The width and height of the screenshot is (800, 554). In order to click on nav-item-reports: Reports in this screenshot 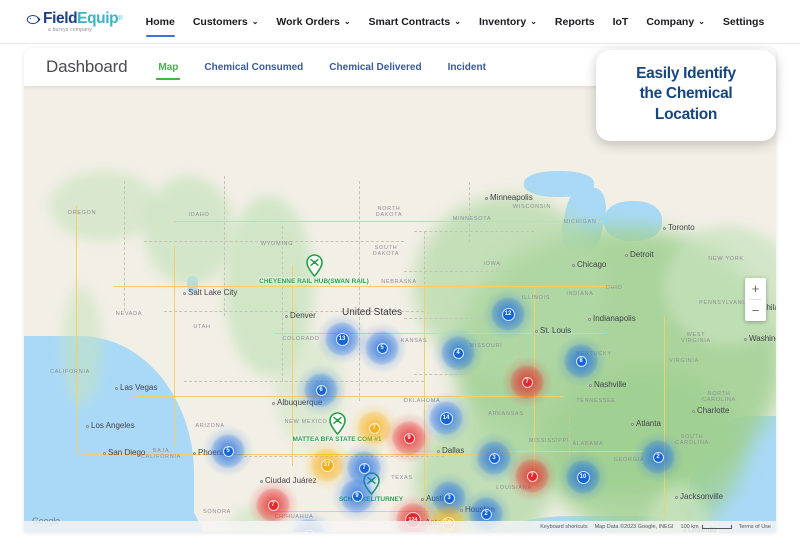, I will do `click(575, 22)`.